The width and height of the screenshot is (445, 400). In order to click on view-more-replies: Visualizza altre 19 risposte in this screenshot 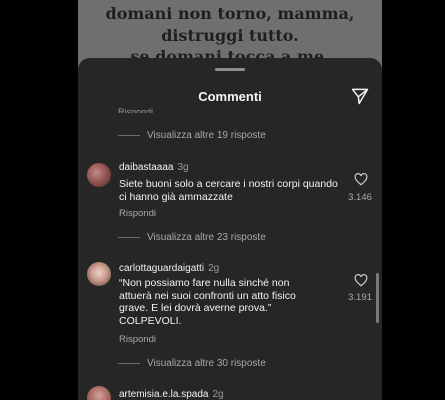, I will do `click(192, 135)`.